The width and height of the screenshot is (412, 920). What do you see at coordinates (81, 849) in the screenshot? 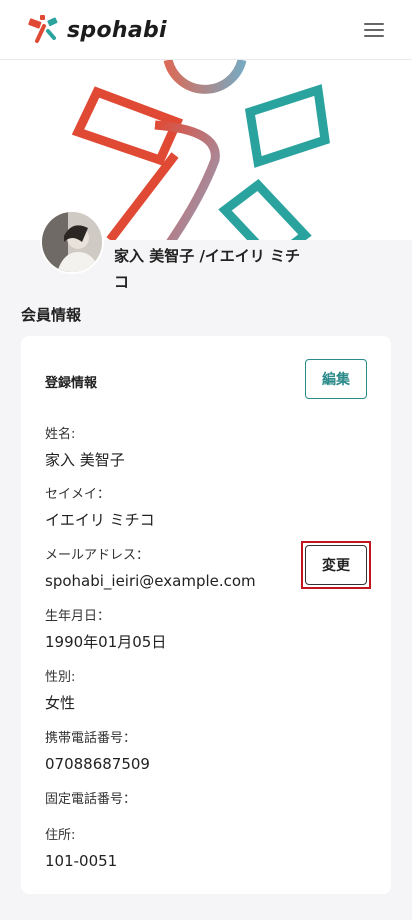
I see `field-address: 住所: 101-0051` at bounding box center [81, 849].